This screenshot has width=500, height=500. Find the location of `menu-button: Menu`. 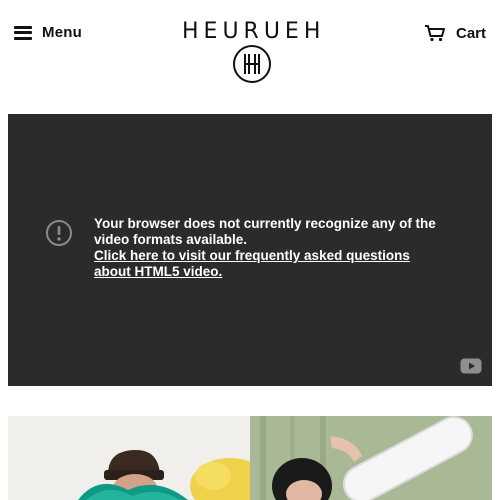

menu-button: Menu is located at coordinates (48, 32).